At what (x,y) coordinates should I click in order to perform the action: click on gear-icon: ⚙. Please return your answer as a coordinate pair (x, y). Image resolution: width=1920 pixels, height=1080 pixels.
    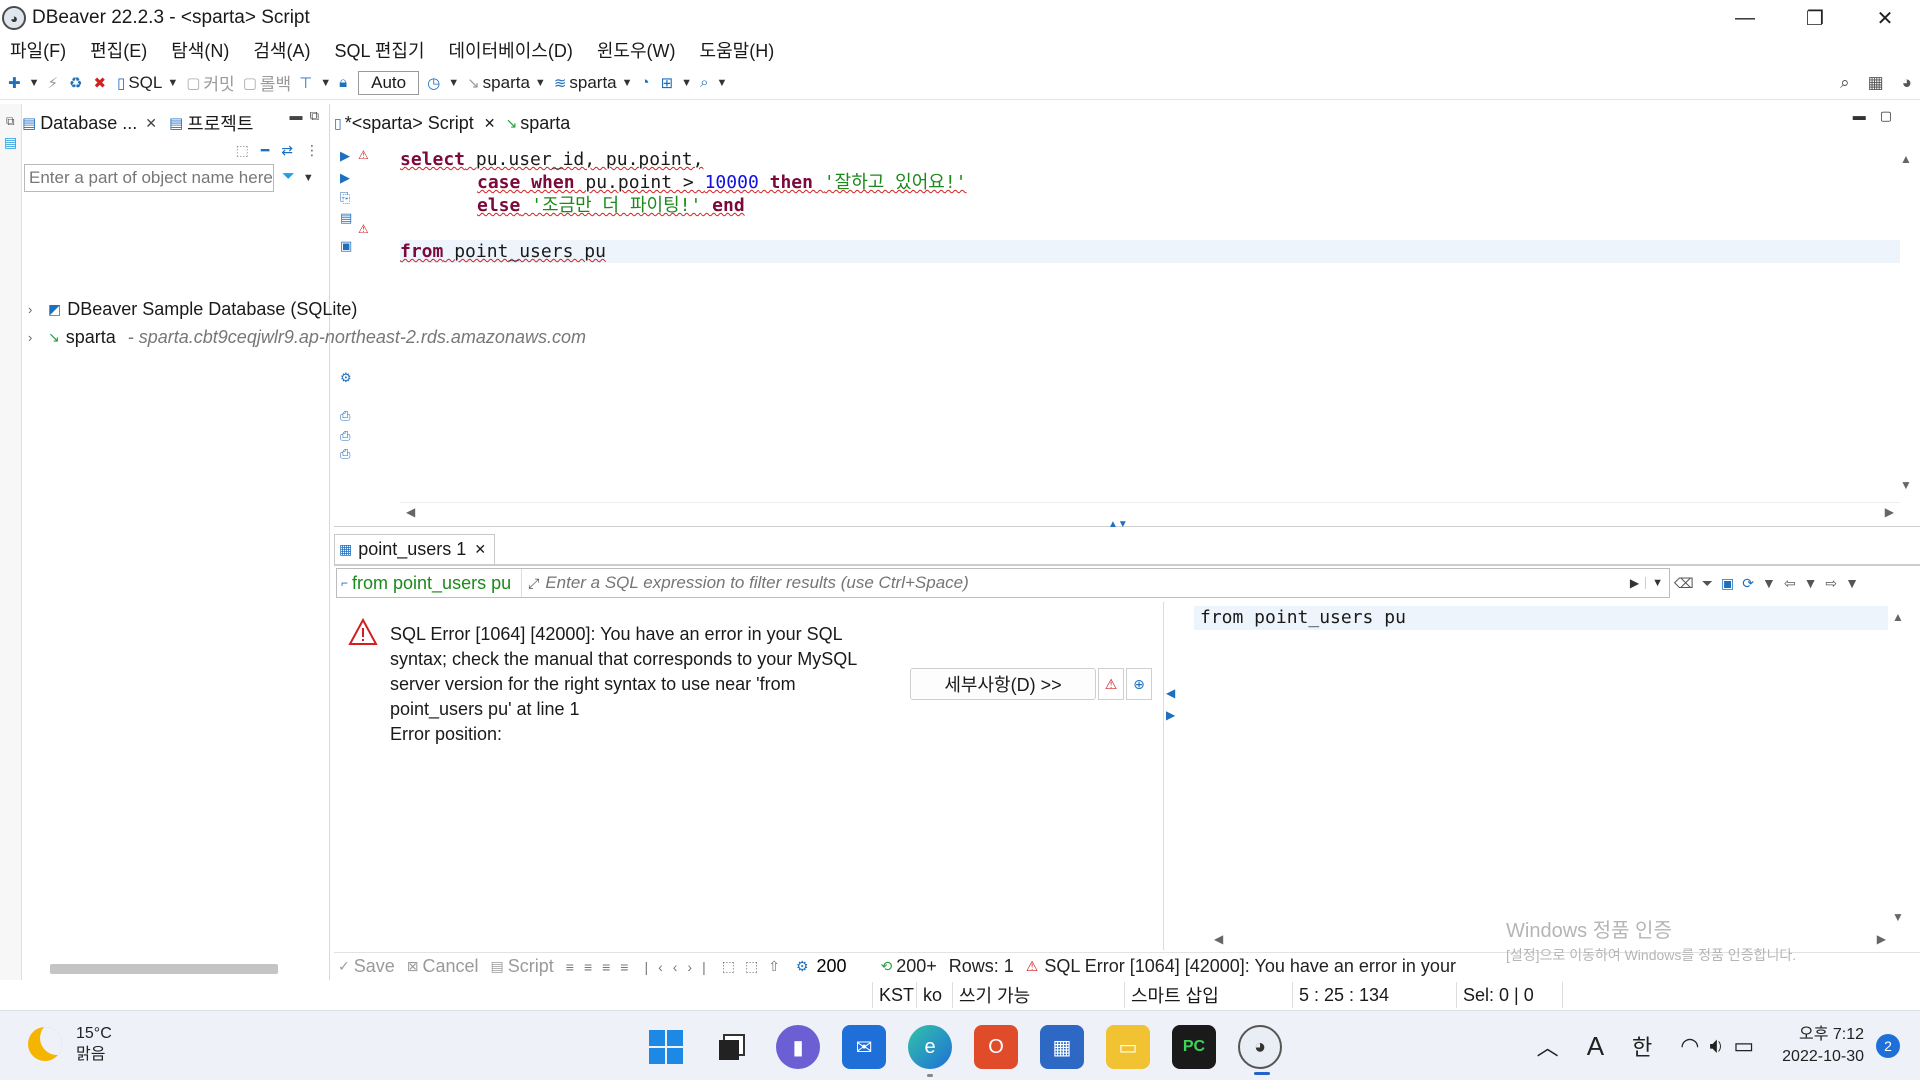
    Looking at the image, I should click on (346, 378).